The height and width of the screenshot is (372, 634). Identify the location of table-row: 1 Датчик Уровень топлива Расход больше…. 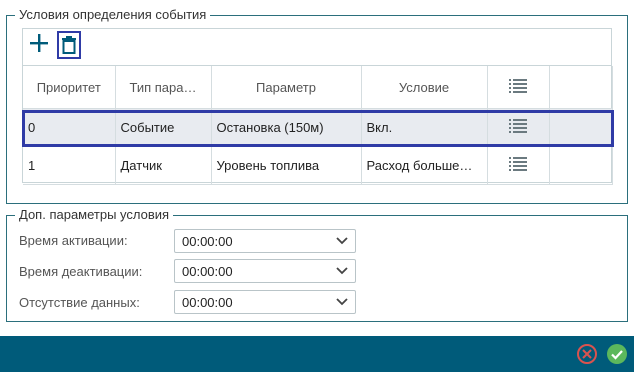
(318, 165).